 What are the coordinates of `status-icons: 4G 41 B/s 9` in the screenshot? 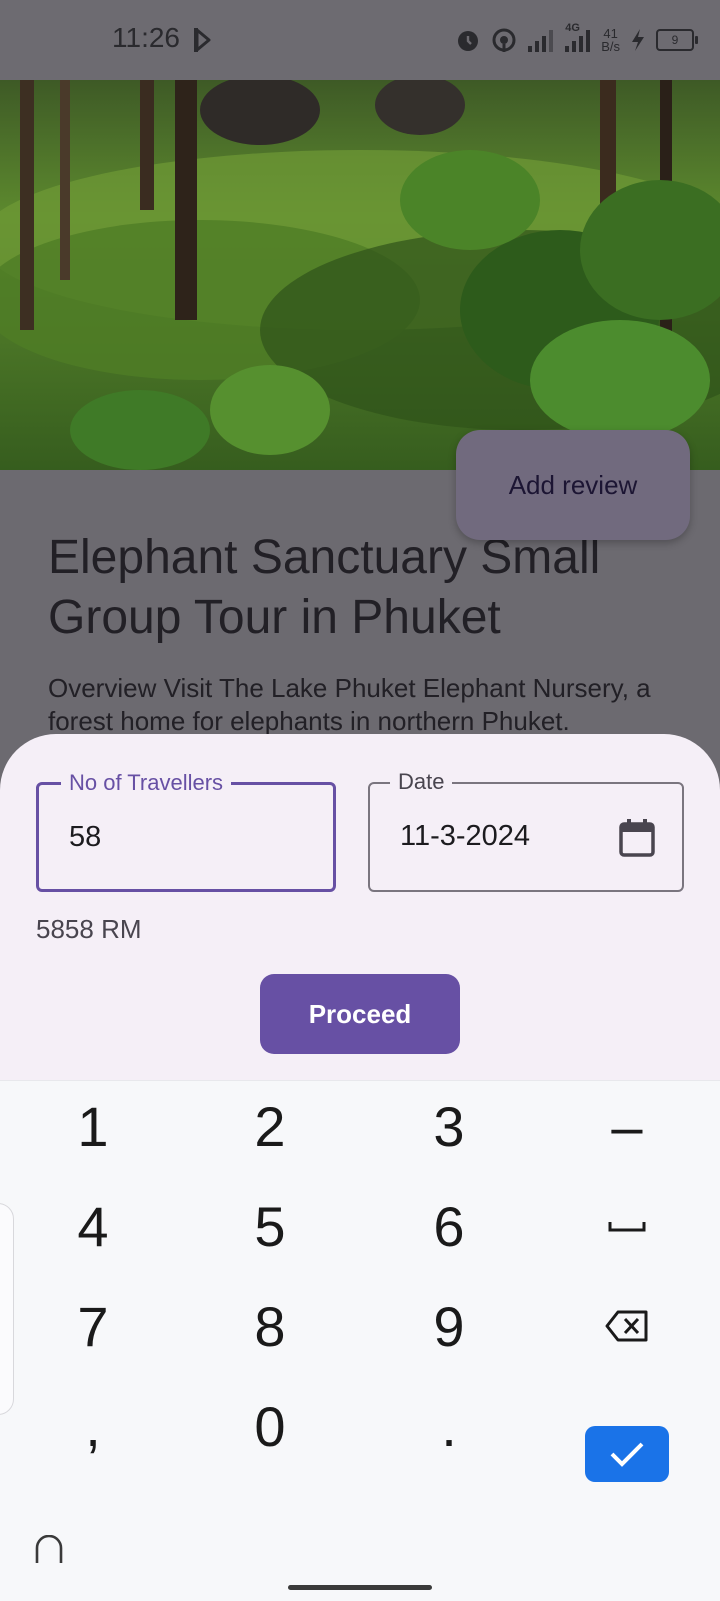 It's located at (576, 40).